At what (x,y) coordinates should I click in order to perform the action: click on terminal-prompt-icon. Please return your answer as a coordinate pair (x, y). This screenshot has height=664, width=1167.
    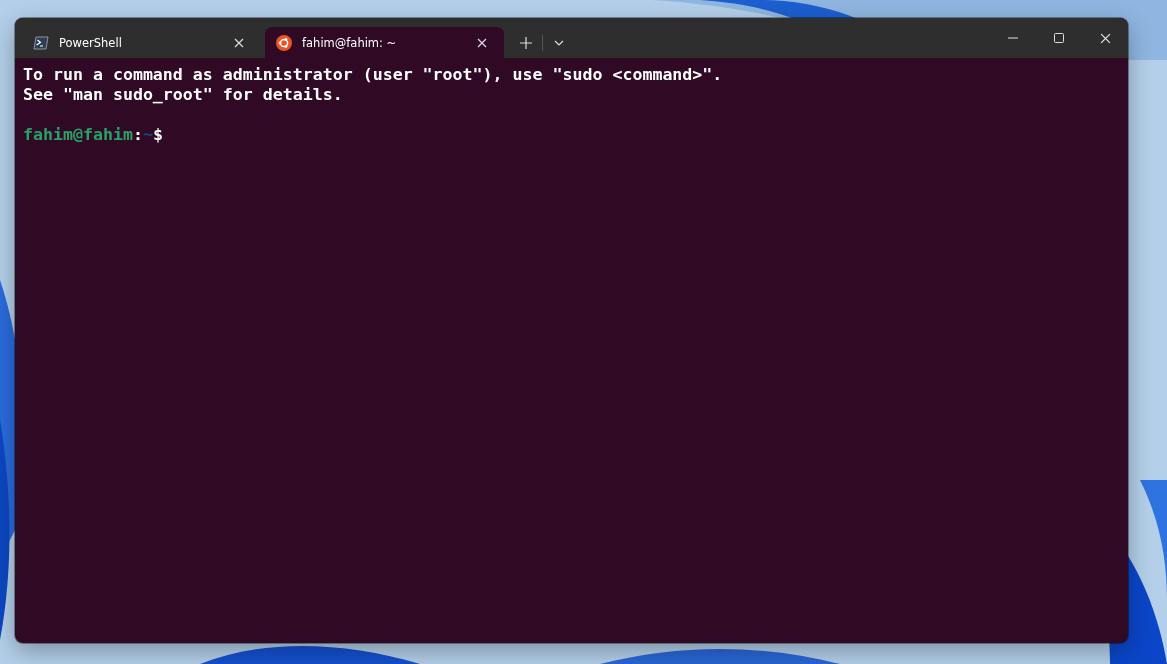
    Looking at the image, I should click on (41, 42).